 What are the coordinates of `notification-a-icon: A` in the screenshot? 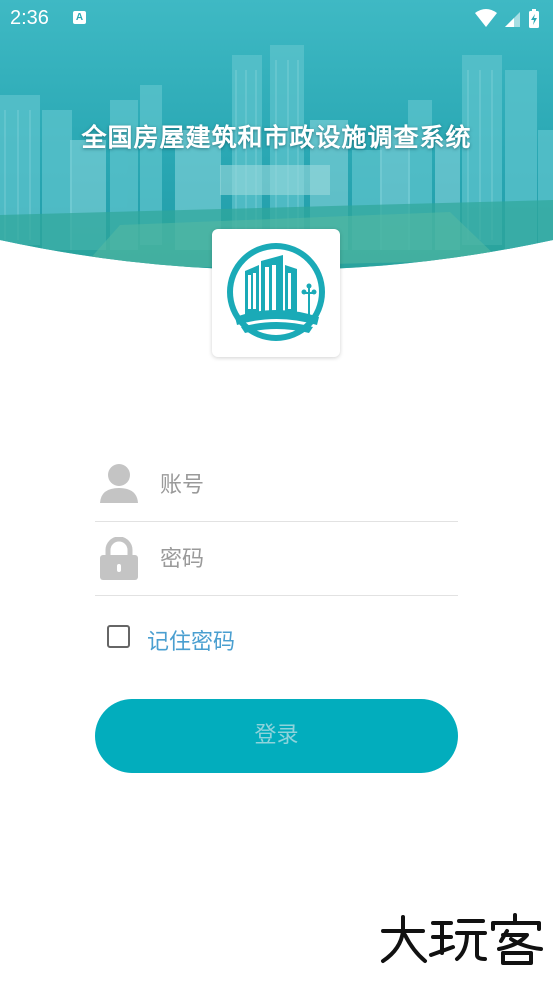 It's located at (79, 17).